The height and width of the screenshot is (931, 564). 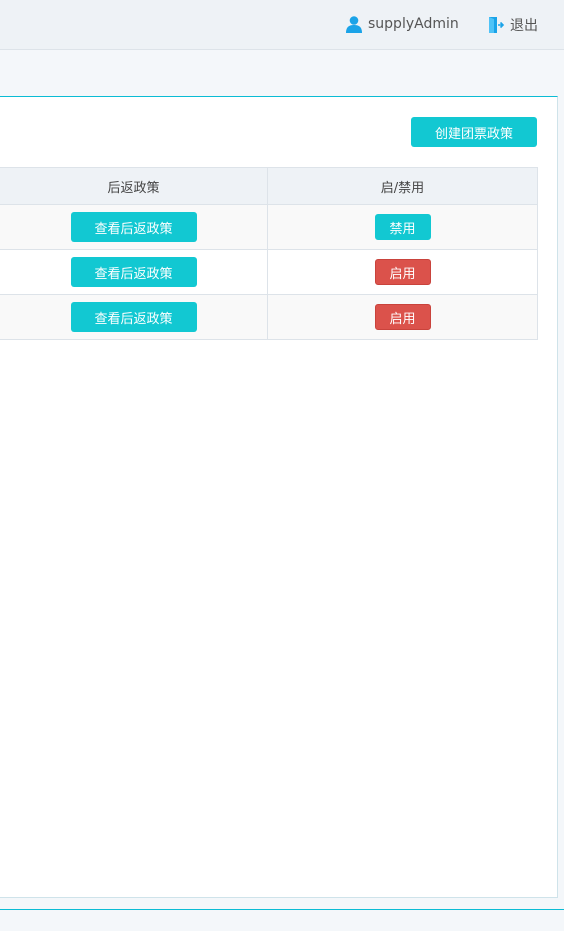 I want to click on table-cell-toggle: 禁用, so click(x=402, y=227).